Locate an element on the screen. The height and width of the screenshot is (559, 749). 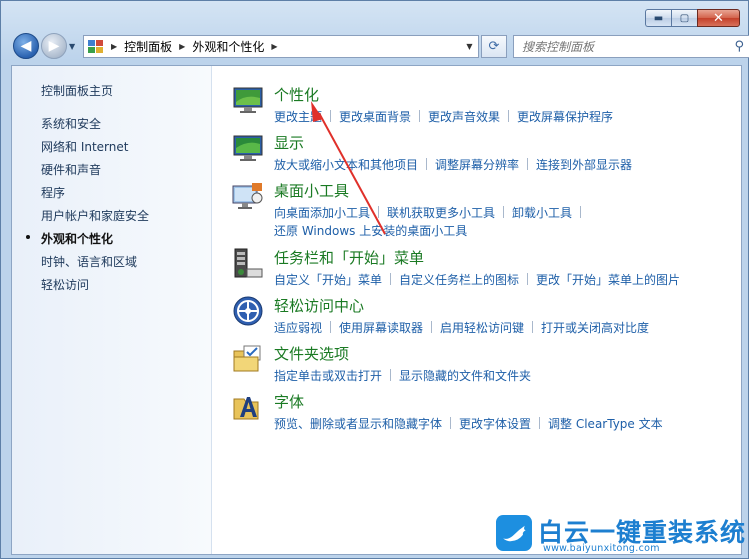
forward-button: ▶ is located at coordinates (54, 46).